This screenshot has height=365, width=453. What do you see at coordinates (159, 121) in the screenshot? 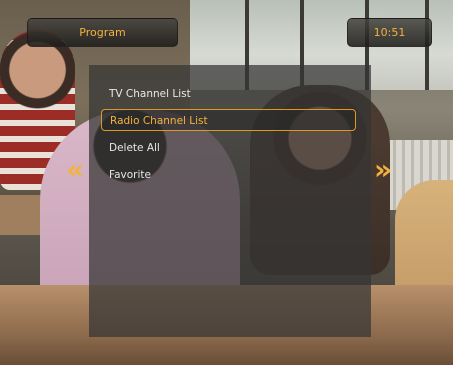
I see `menu-item-label: Radio Channel List` at bounding box center [159, 121].